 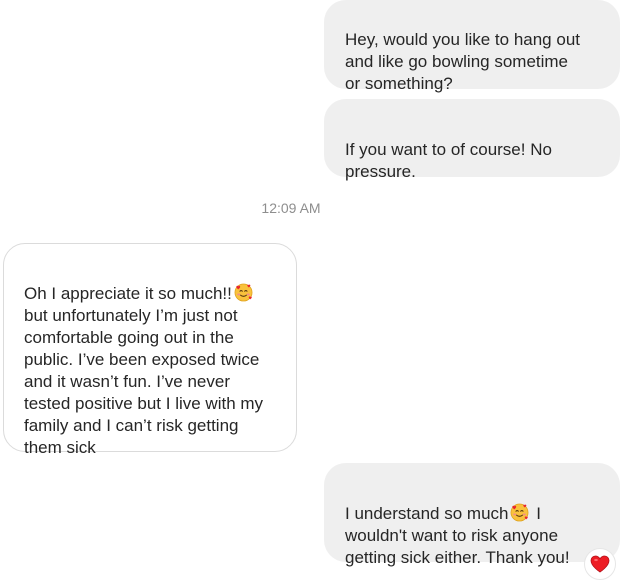 I want to click on message-timestamp: 12:09 AM, so click(x=291, y=208).